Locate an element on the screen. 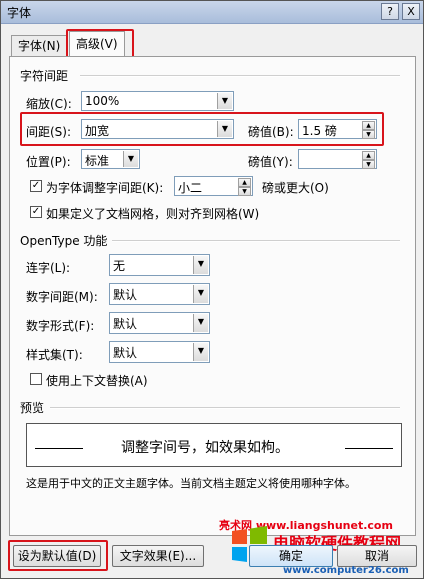 The image size is (424, 579). stylistic-sets-label: 样式集(T): is located at coordinates (54, 355).